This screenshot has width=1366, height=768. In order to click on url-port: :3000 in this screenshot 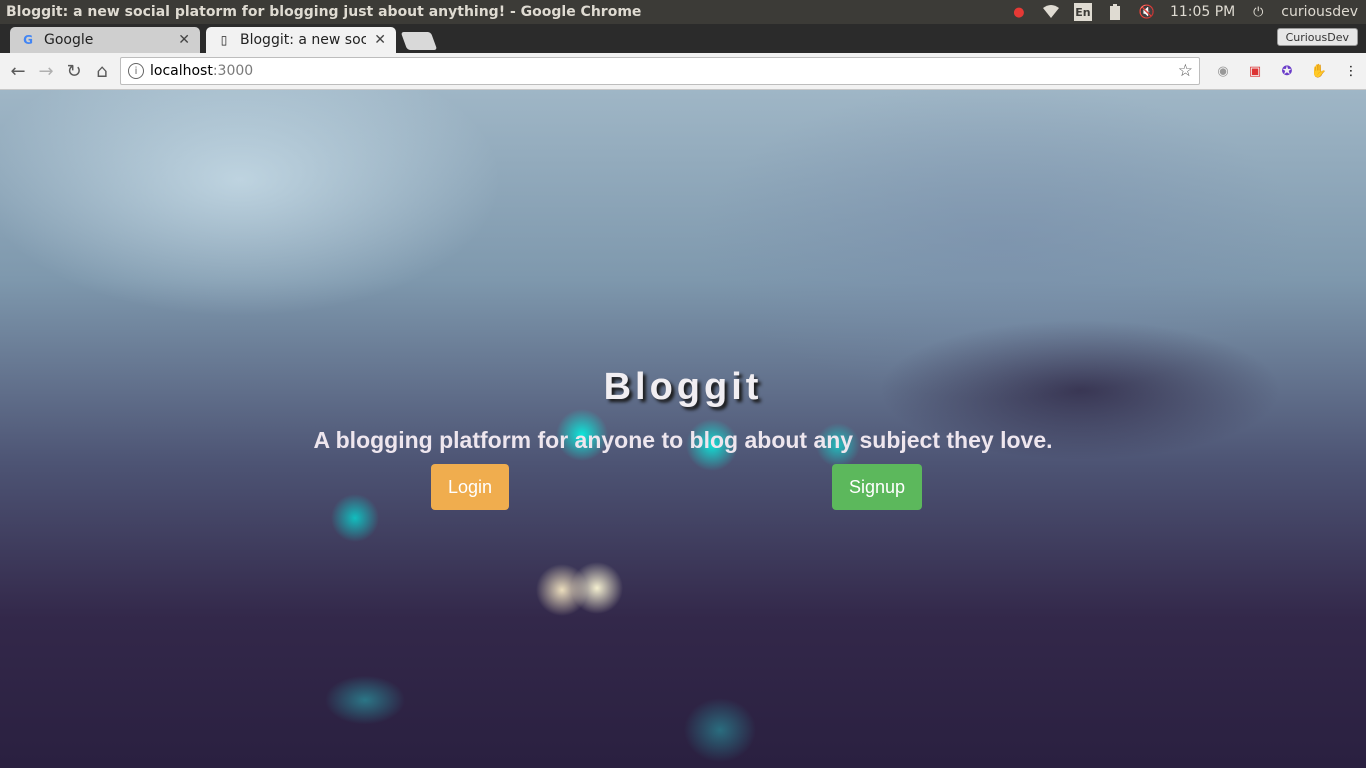, I will do `click(233, 71)`.